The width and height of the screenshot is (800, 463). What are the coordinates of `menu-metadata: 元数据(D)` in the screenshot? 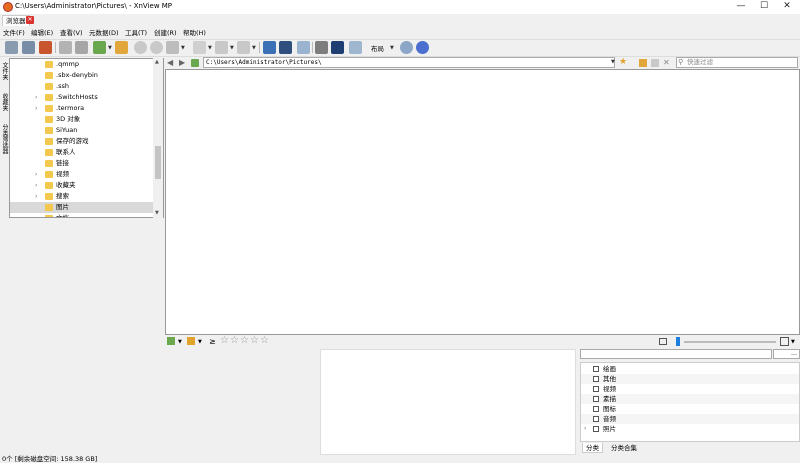 It's located at (104, 33).